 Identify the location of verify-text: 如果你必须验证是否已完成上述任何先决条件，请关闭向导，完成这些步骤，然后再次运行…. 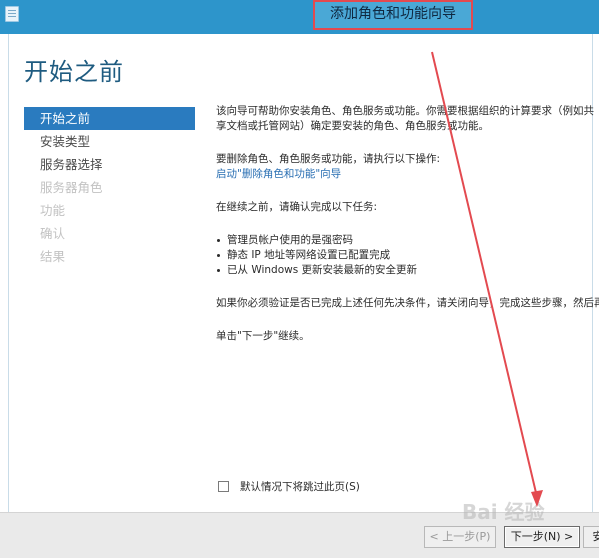
(407, 303).